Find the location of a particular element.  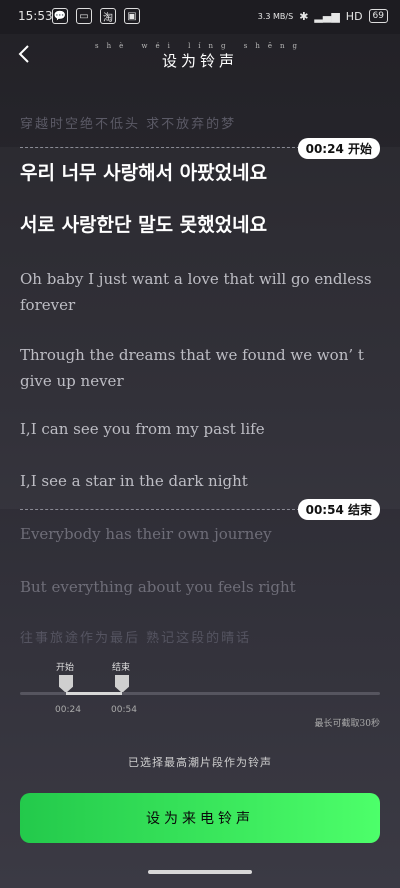

notification-icons: 💬 ▭ 淘 ▣ is located at coordinates (96, 16).